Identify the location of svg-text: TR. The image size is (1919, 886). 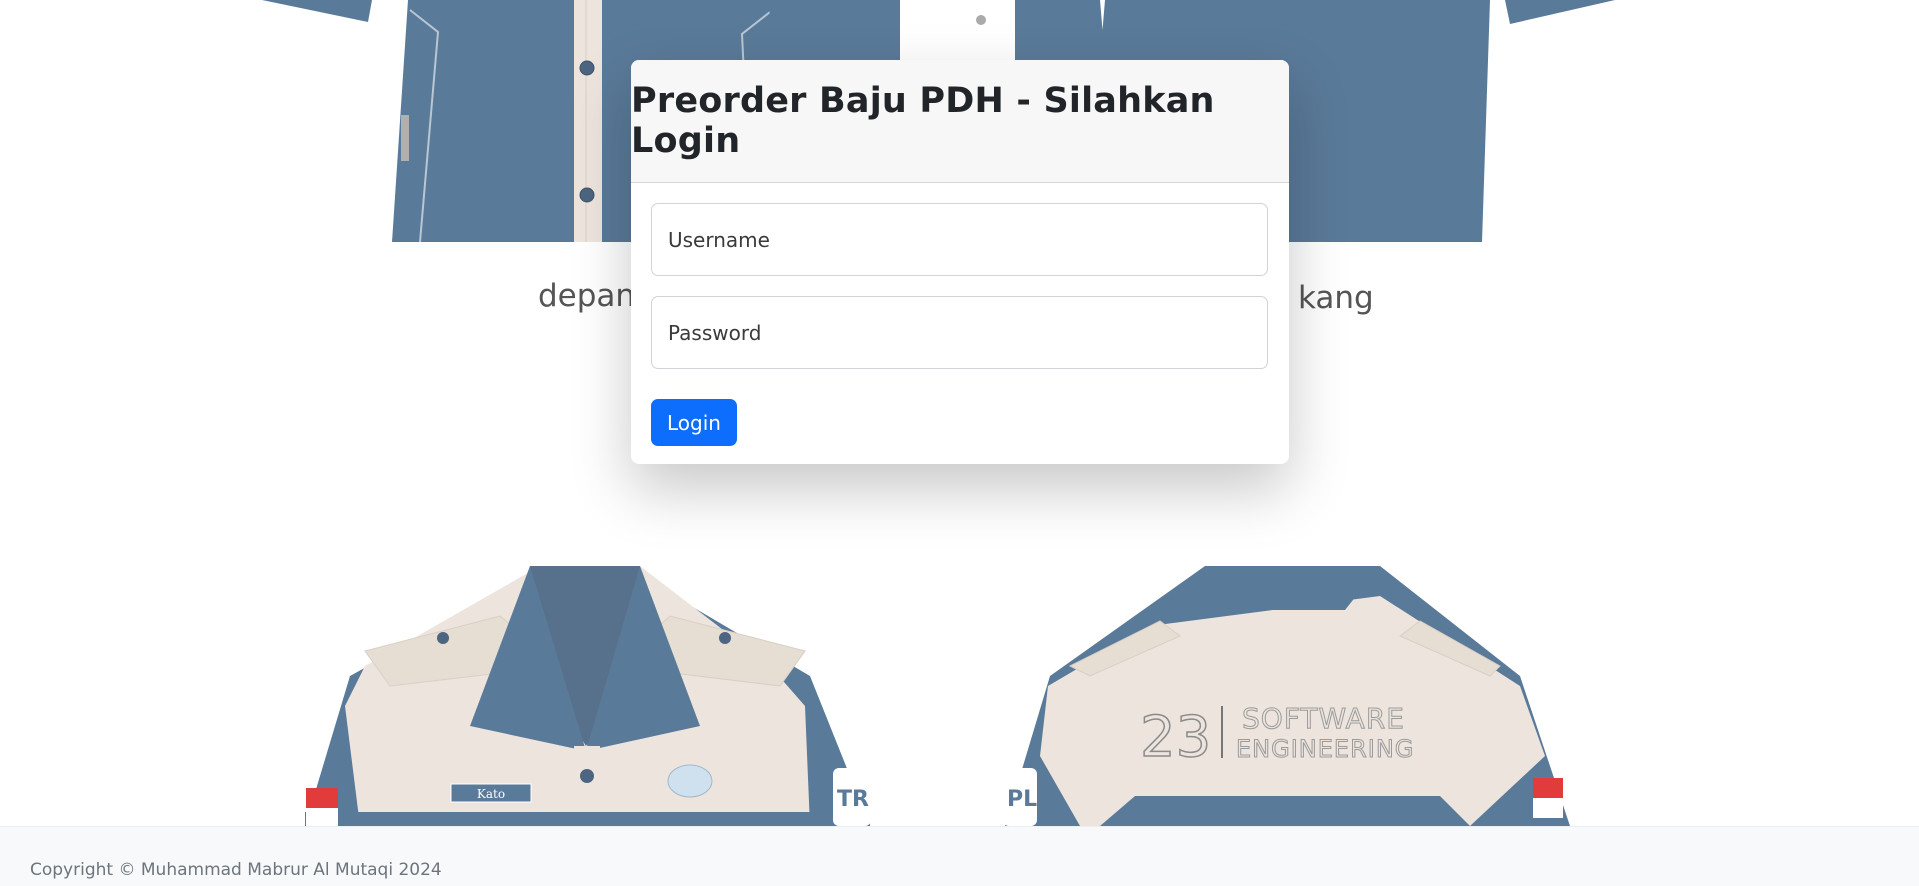
(853, 799).